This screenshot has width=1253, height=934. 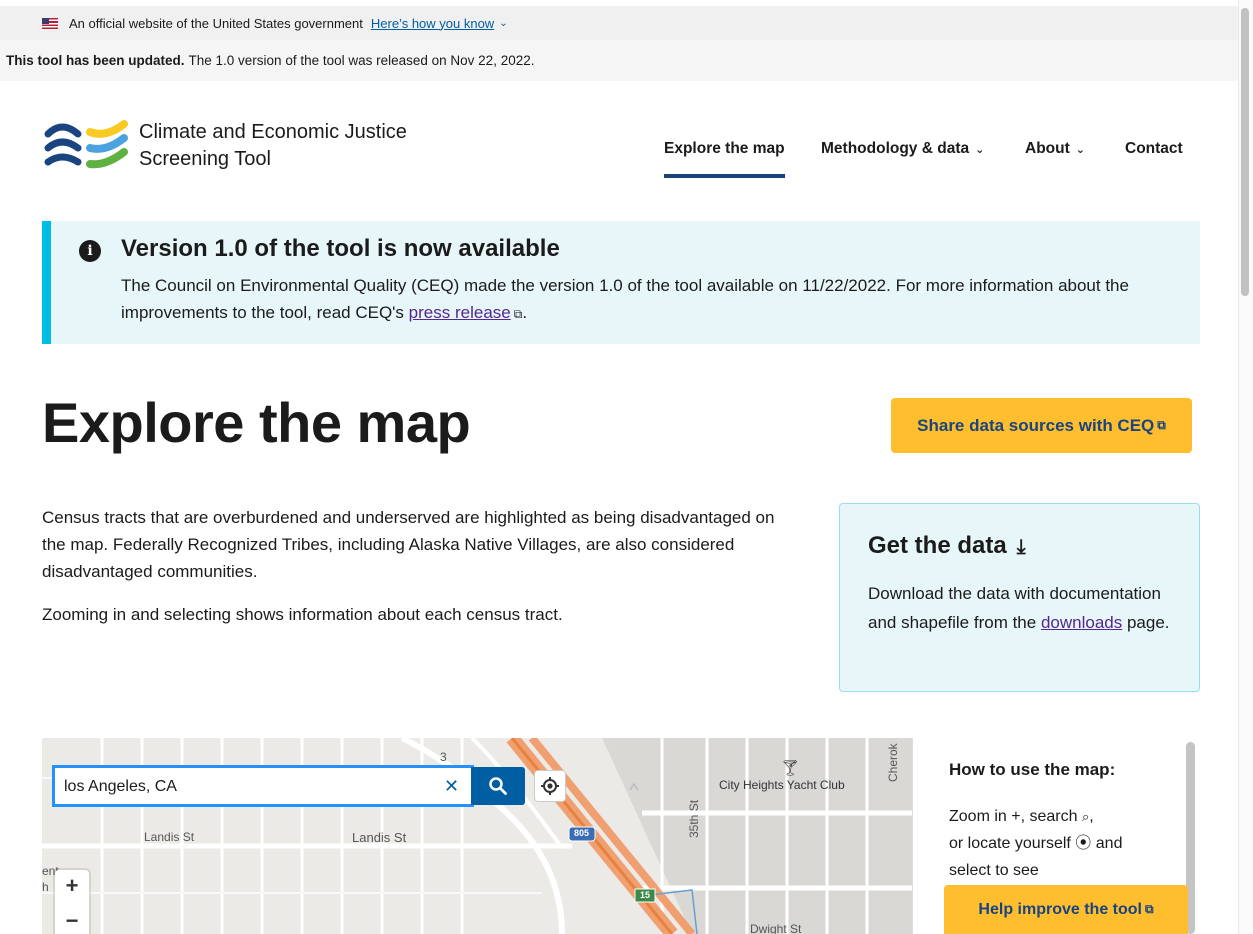 What do you see at coordinates (1085, 816) in the screenshot?
I see `search-icon: ⌕` at bounding box center [1085, 816].